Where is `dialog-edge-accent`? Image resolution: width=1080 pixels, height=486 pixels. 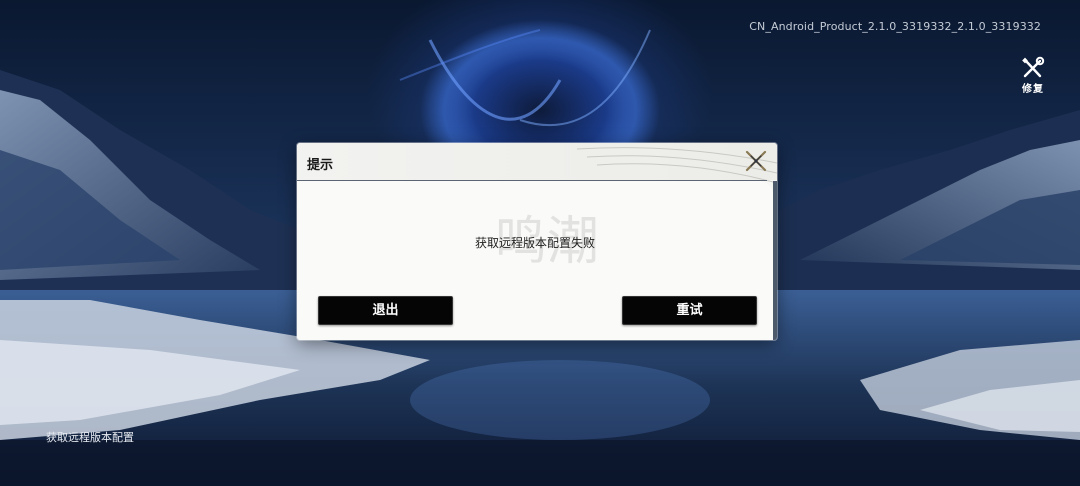
dialog-edge-accent is located at coordinates (775, 260).